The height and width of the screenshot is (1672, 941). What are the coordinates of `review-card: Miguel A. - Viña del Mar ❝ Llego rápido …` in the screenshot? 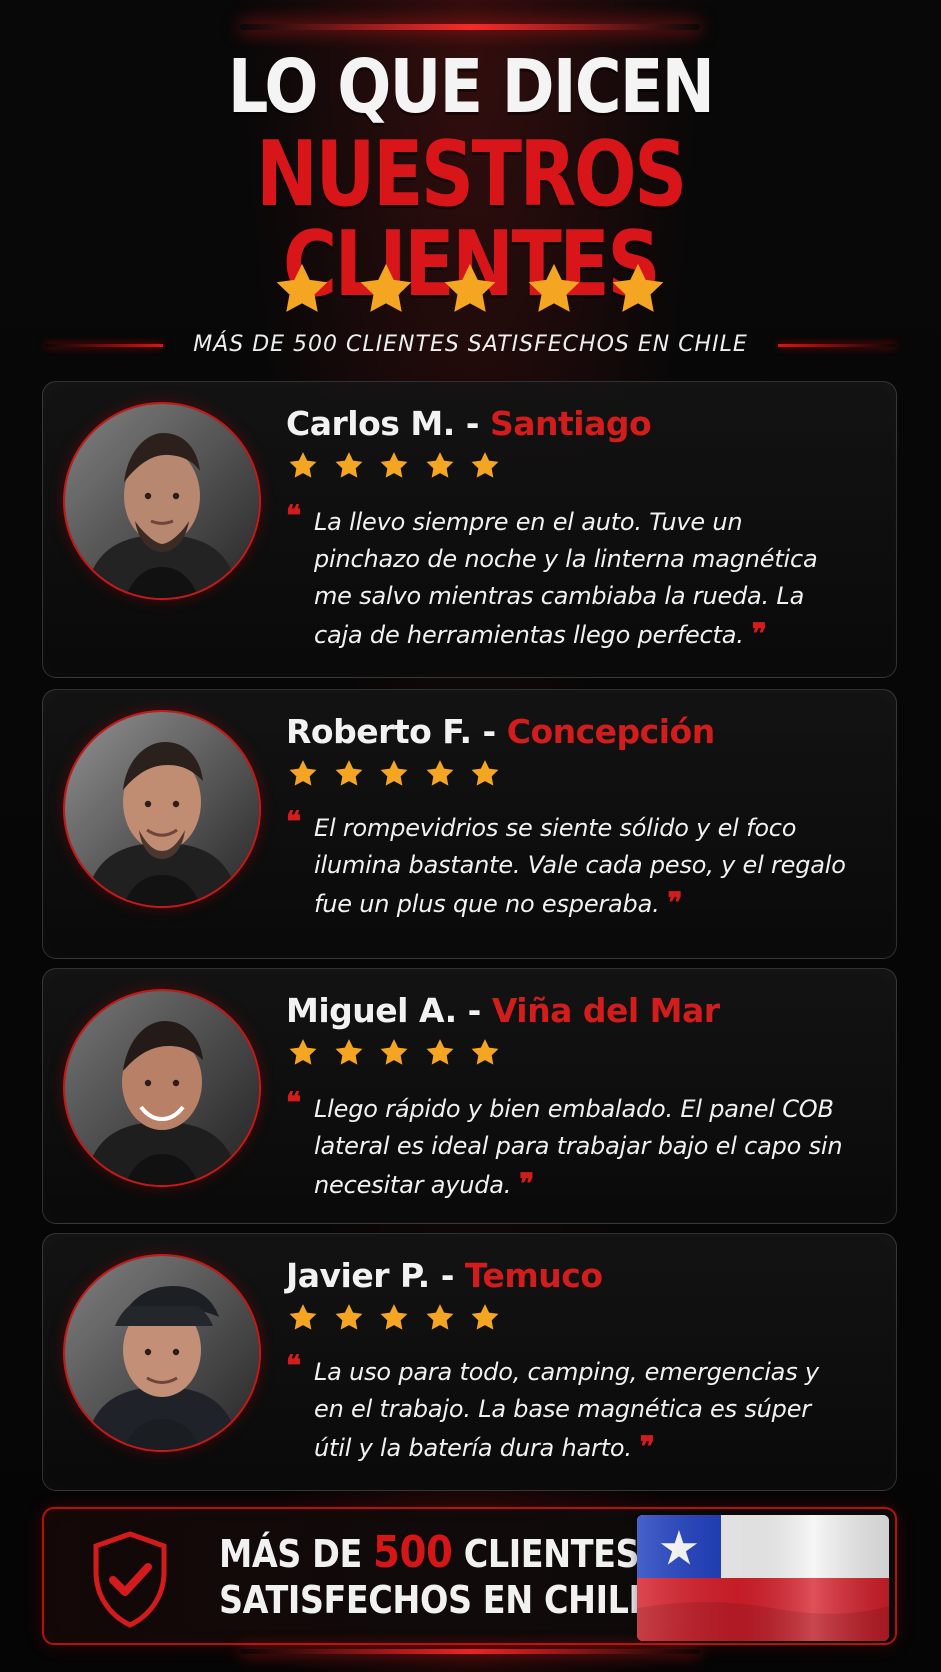 It's located at (469, 1096).